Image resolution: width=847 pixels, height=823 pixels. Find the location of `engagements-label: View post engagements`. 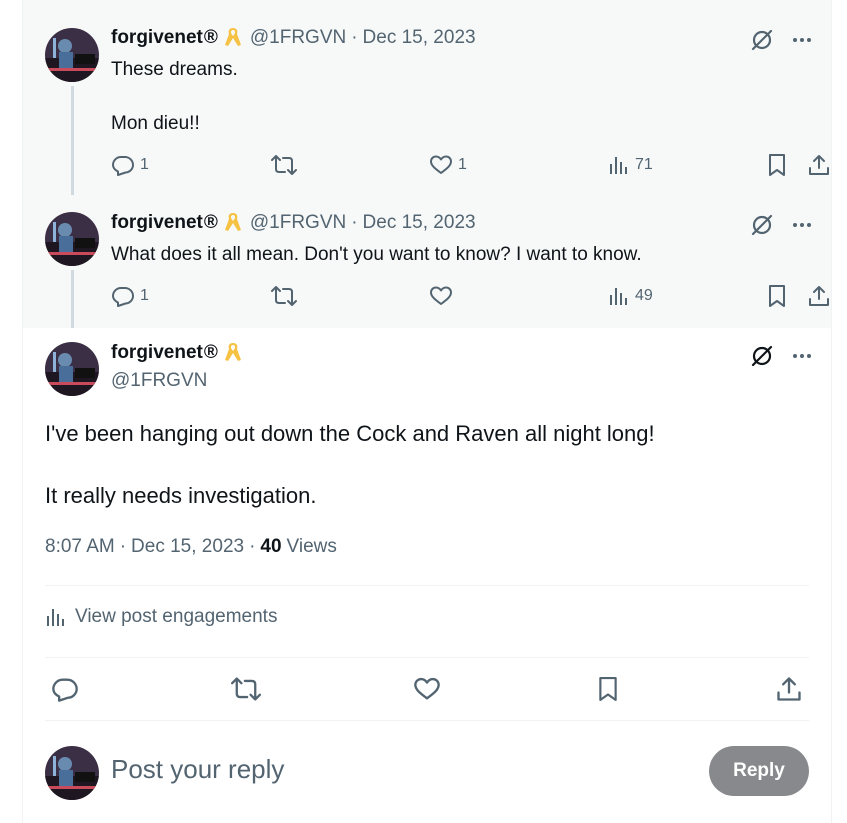

engagements-label: View post engagements is located at coordinates (176, 616).